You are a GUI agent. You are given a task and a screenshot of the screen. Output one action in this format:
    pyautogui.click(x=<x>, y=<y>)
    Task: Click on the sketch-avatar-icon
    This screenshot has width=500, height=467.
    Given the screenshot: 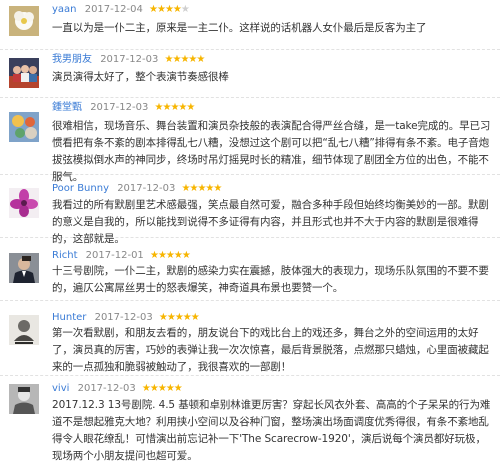 What is the action you would take?
    pyautogui.click(x=24, y=330)
    